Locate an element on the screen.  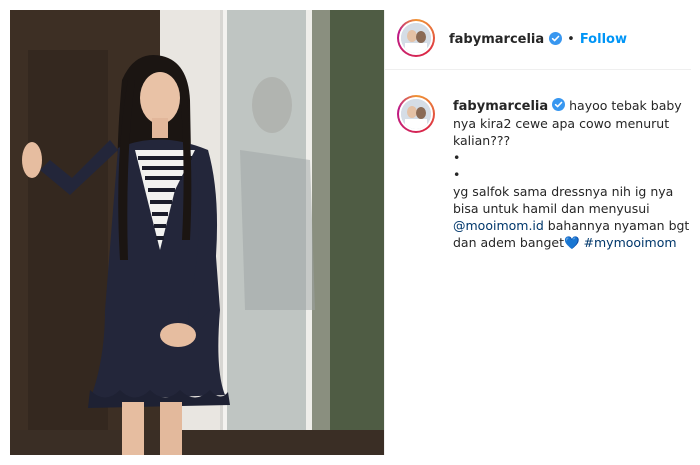
hashtag-link: #mymooimom is located at coordinates (630, 242).